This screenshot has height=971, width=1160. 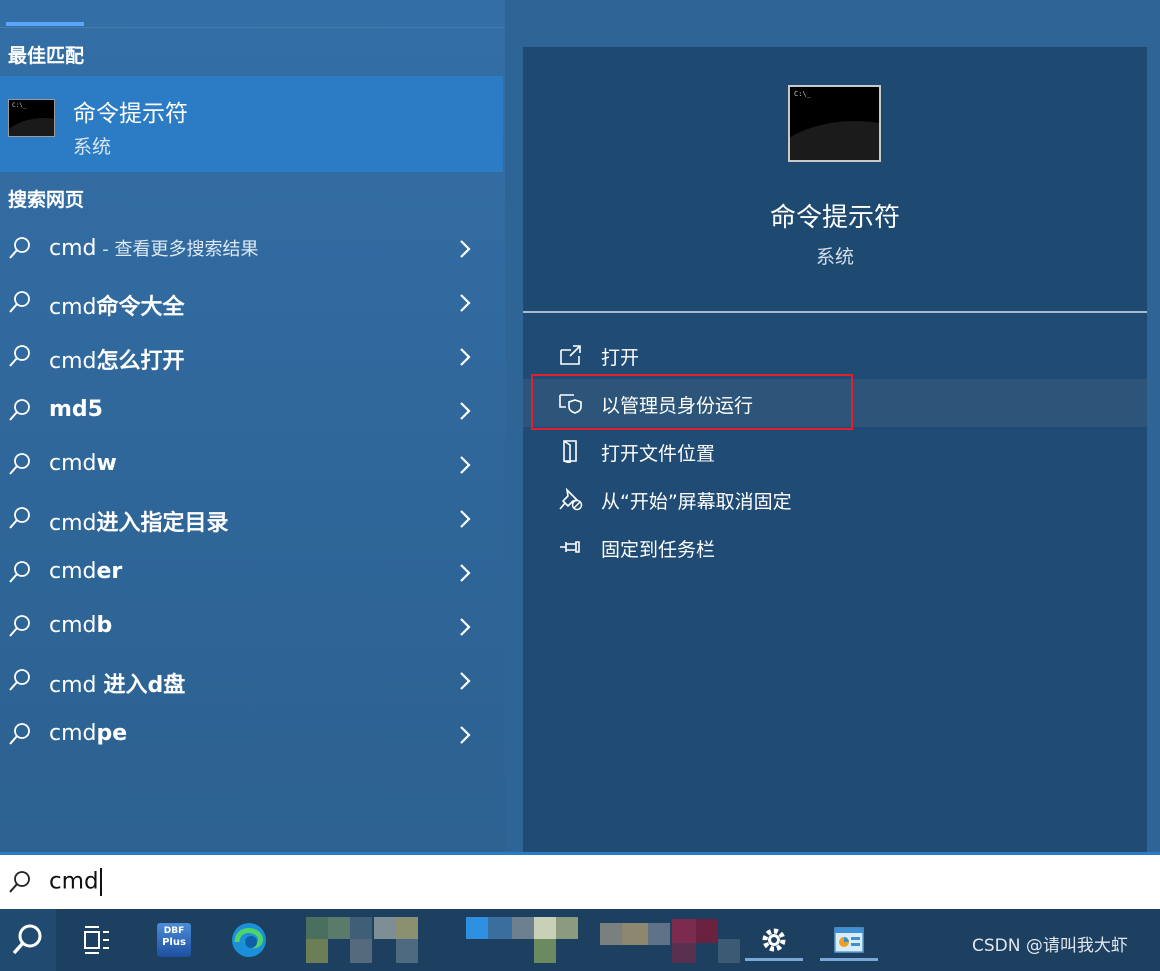 I want to click on app-details-divider, so click(x=835, y=312).